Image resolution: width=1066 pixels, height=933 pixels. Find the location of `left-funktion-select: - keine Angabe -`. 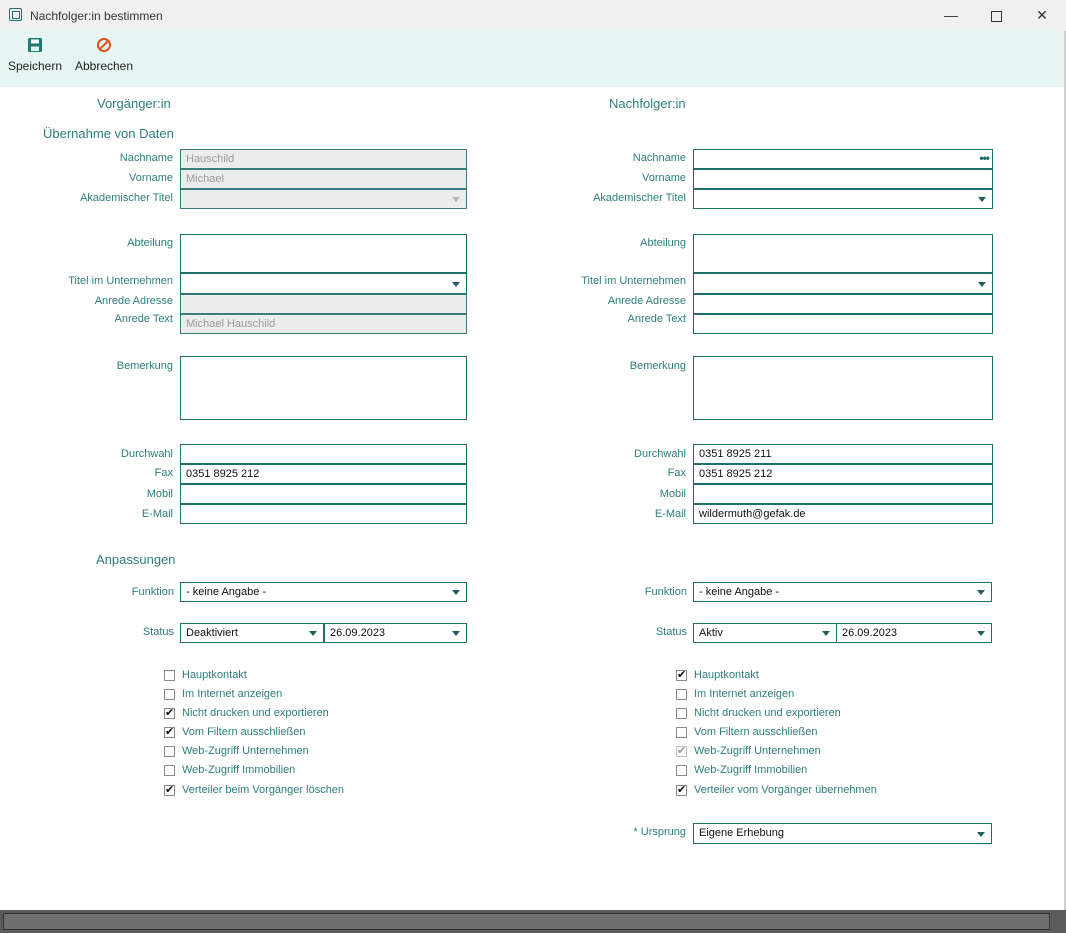

left-funktion-select: - keine Angabe - is located at coordinates (323, 592).